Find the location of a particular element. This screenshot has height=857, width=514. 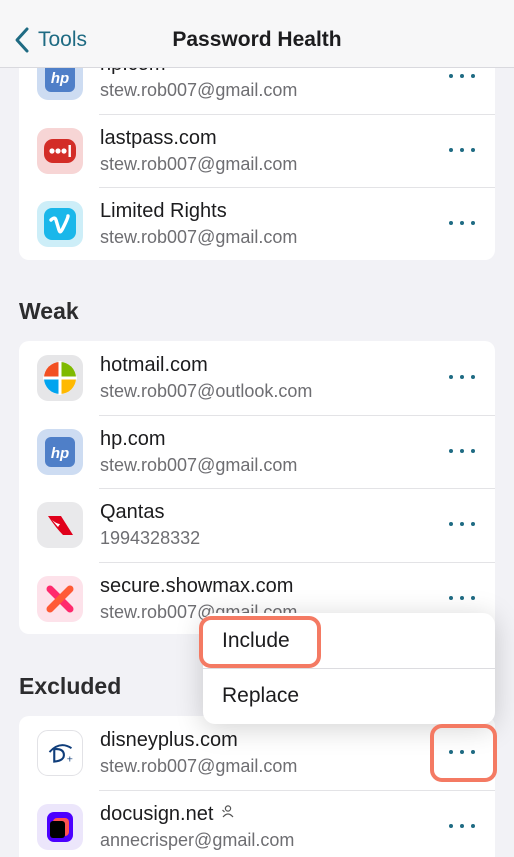

page-title: Password Health is located at coordinates (257, 39).